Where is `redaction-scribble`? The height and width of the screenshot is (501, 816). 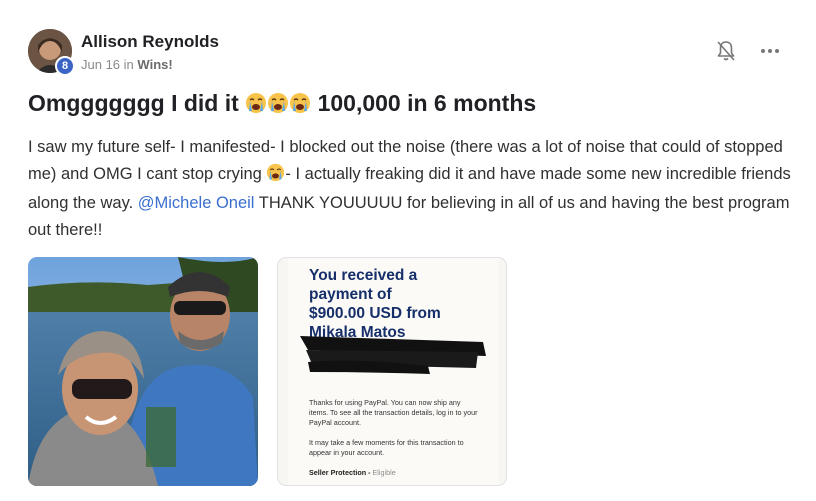
redaction-scribble is located at coordinates (392, 360).